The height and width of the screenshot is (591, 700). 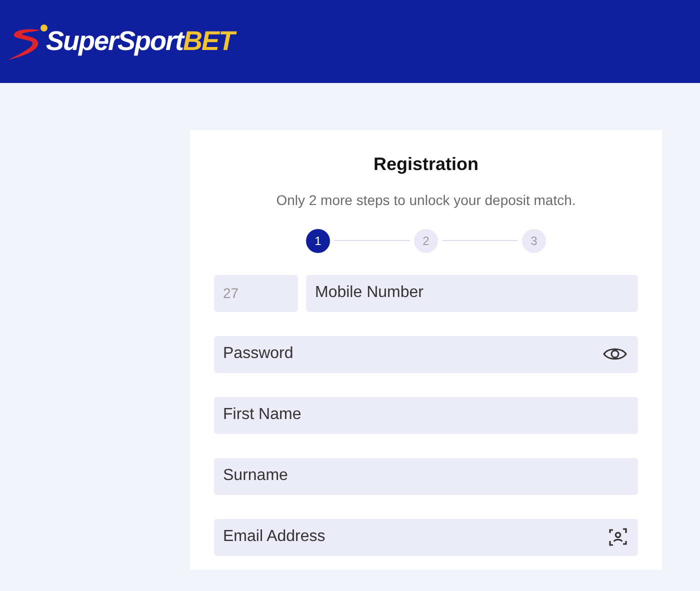 What do you see at coordinates (426, 354) in the screenshot?
I see `input-field: Password` at bounding box center [426, 354].